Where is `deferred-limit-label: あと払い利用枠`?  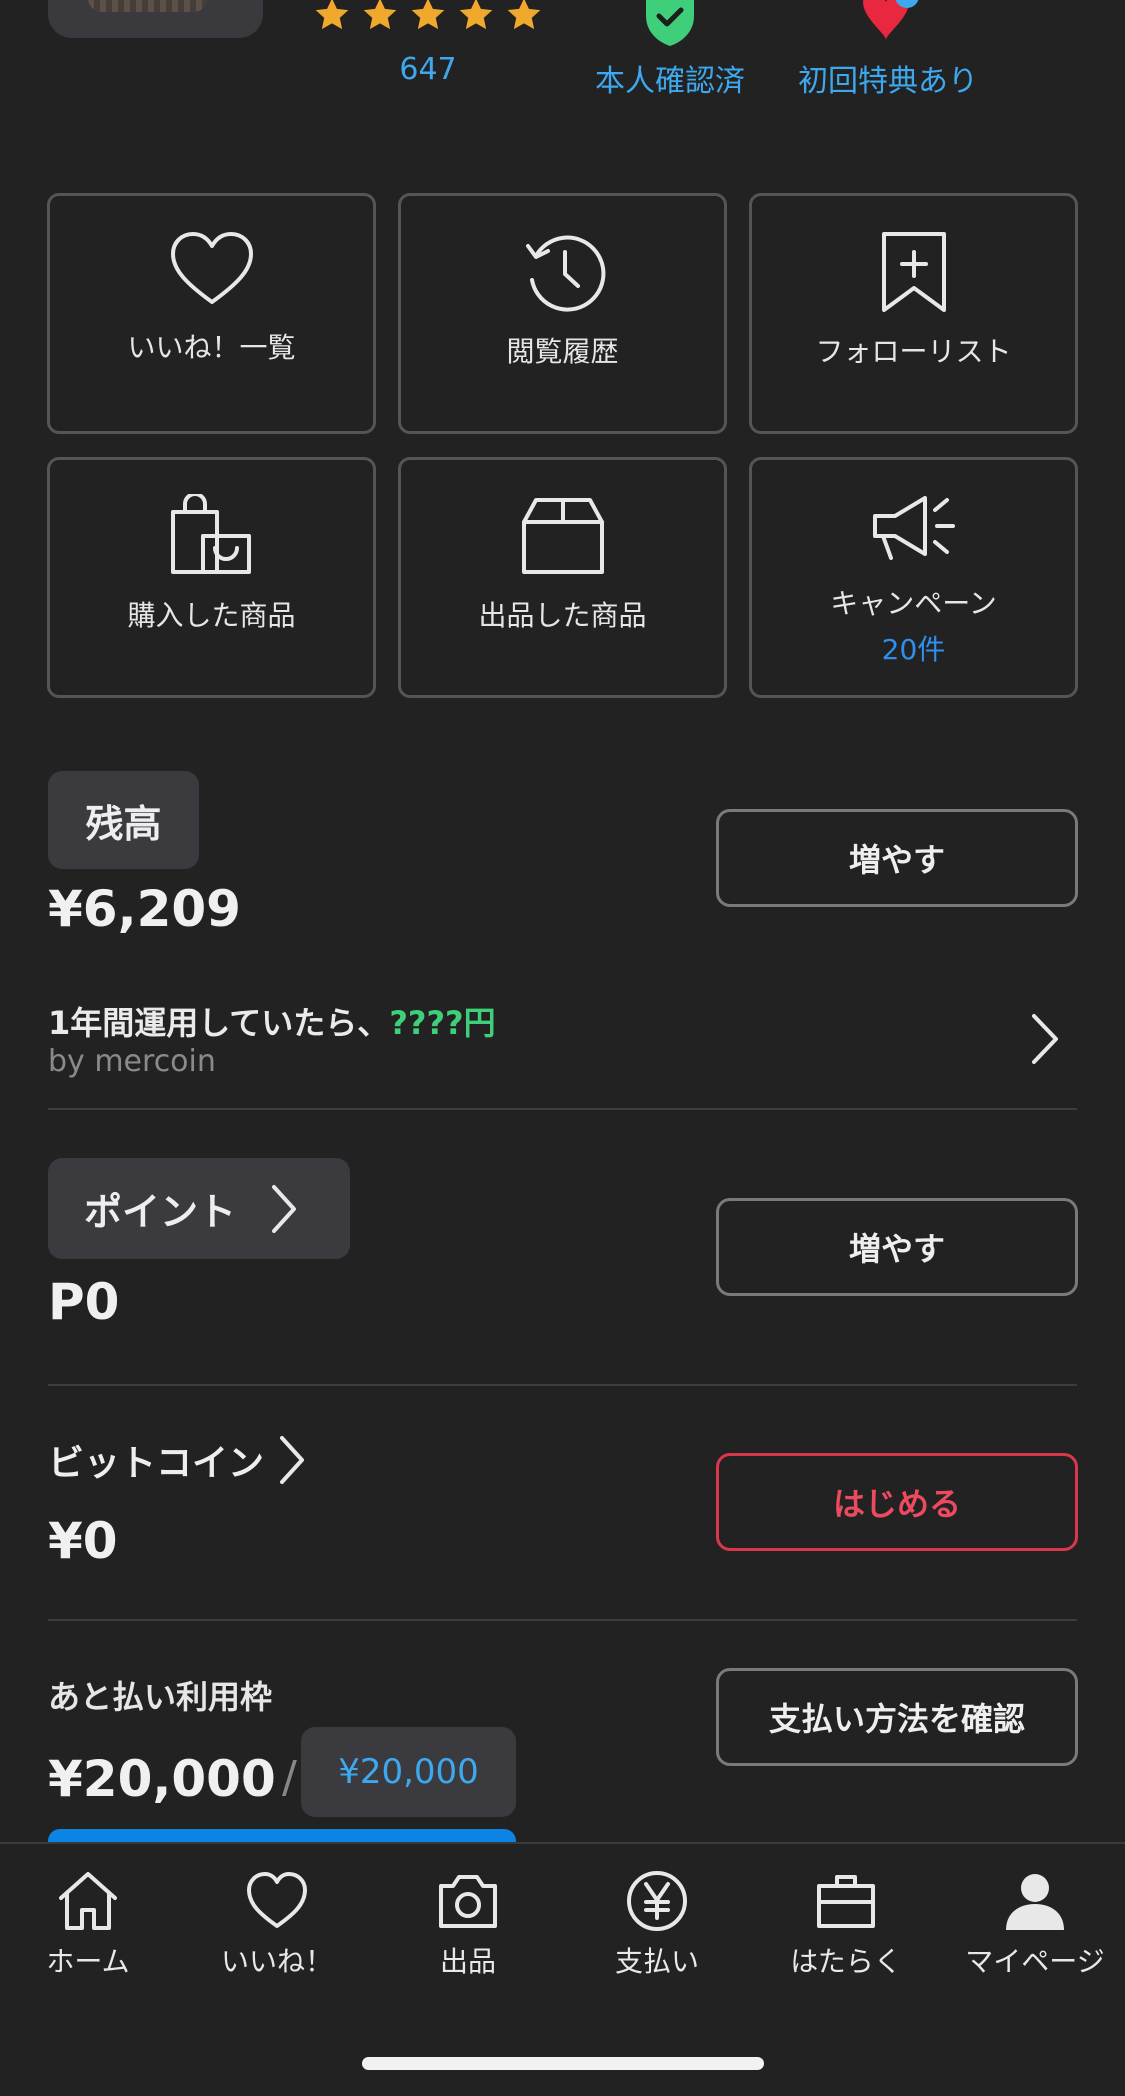 deferred-limit-label: あと払い利用枠 is located at coordinates (160, 1697).